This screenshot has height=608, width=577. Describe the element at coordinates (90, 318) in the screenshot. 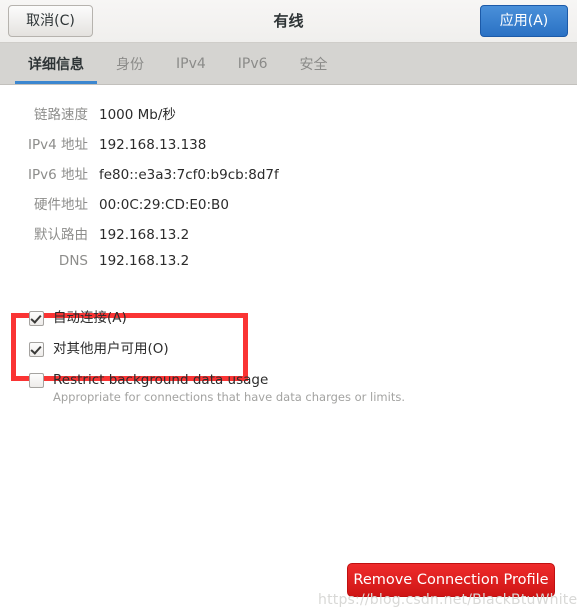

I see `option-label: 自动连接(A)` at that location.